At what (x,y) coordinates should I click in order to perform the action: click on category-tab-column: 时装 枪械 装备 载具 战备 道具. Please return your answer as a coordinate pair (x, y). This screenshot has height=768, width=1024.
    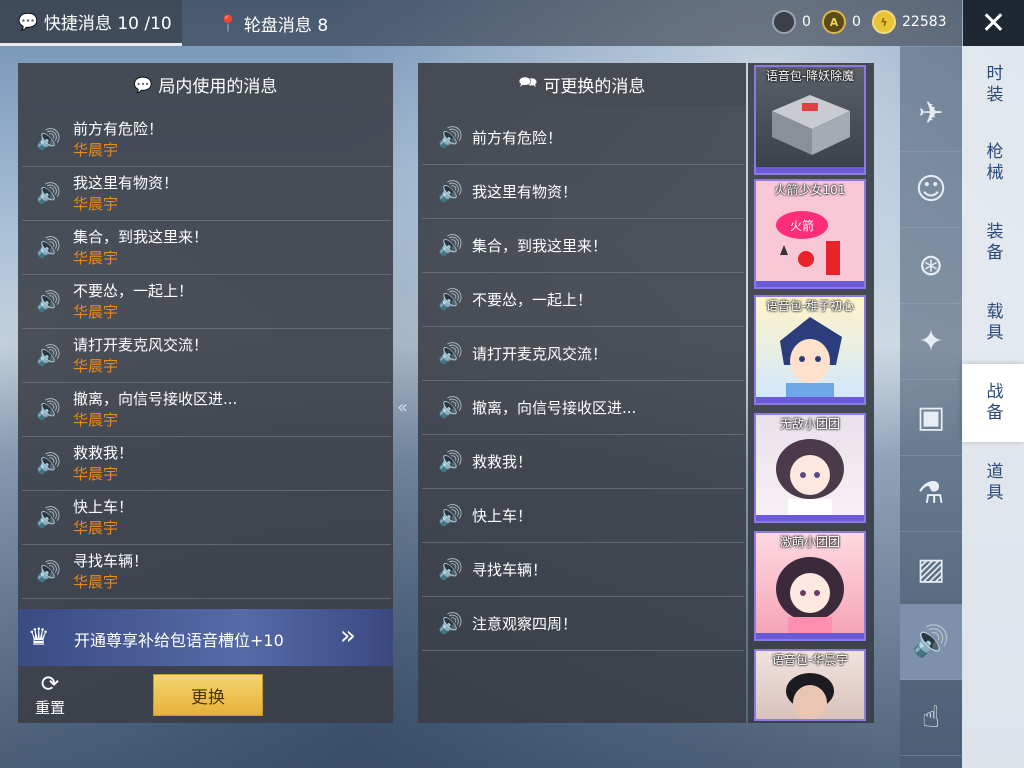
    Looking at the image, I should click on (993, 407).